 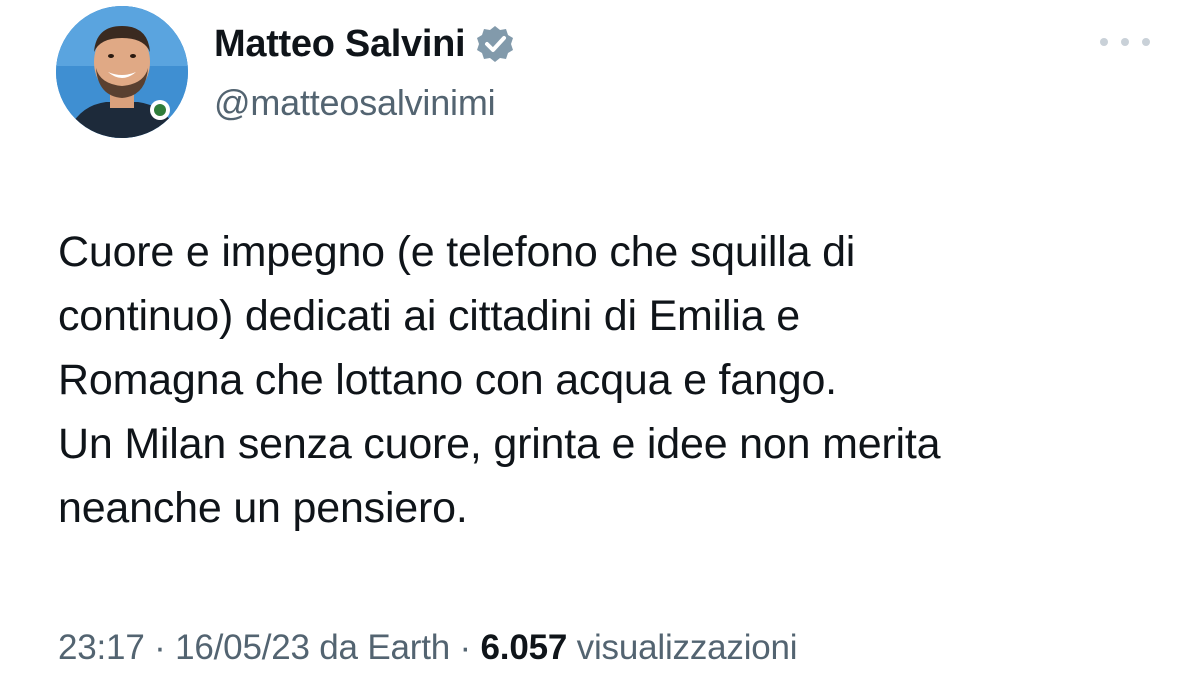 What do you see at coordinates (447, 380) in the screenshot?
I see `tweet-text-line: Romagna che lottano con acqua e fango.` at bounding box center [447, 380].